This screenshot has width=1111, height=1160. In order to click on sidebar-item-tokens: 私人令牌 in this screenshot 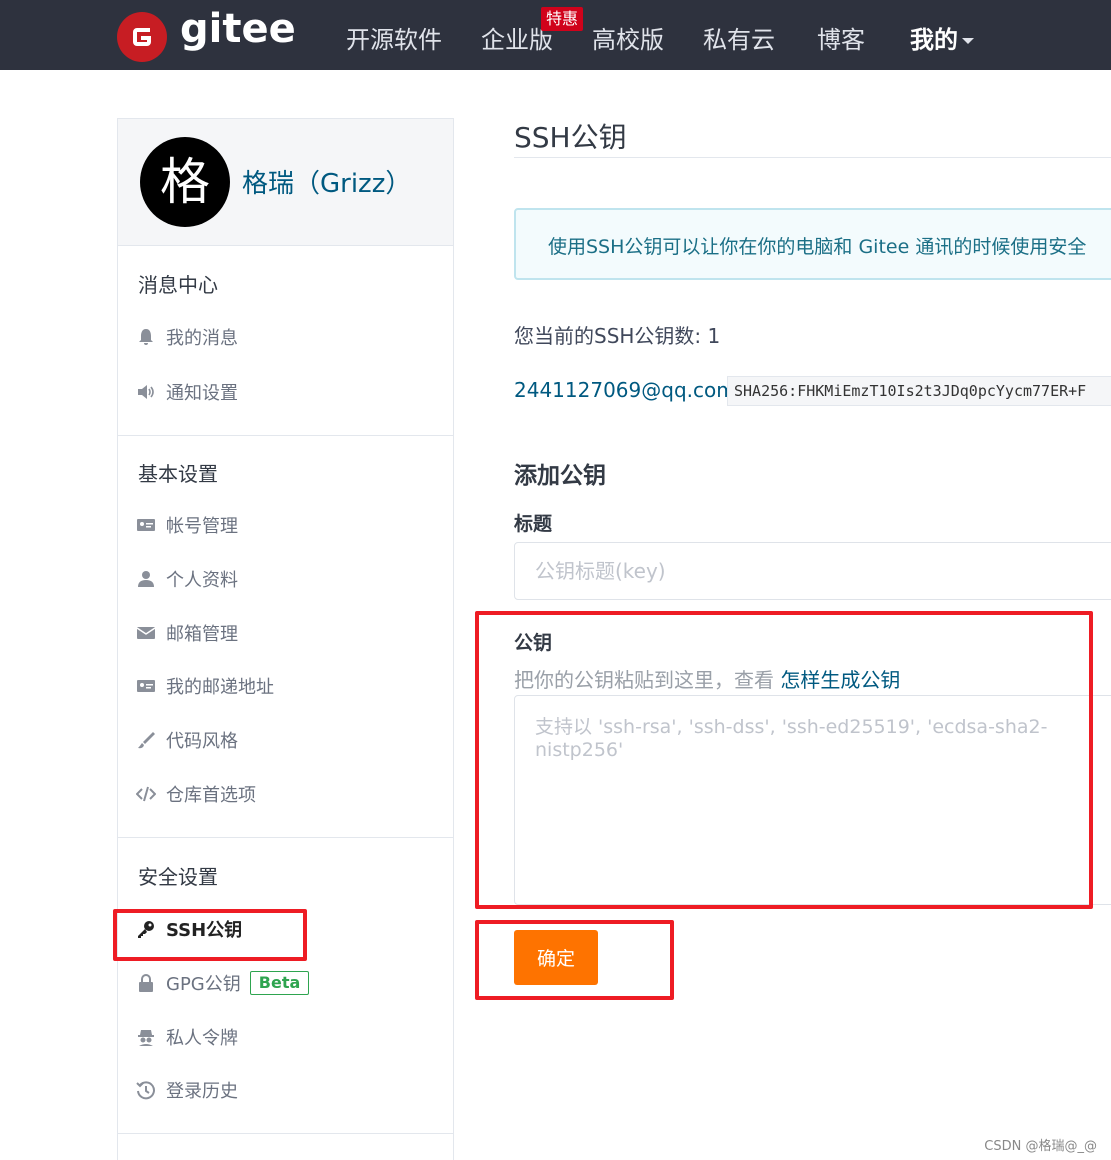, I will do `click(187, 1037)`.